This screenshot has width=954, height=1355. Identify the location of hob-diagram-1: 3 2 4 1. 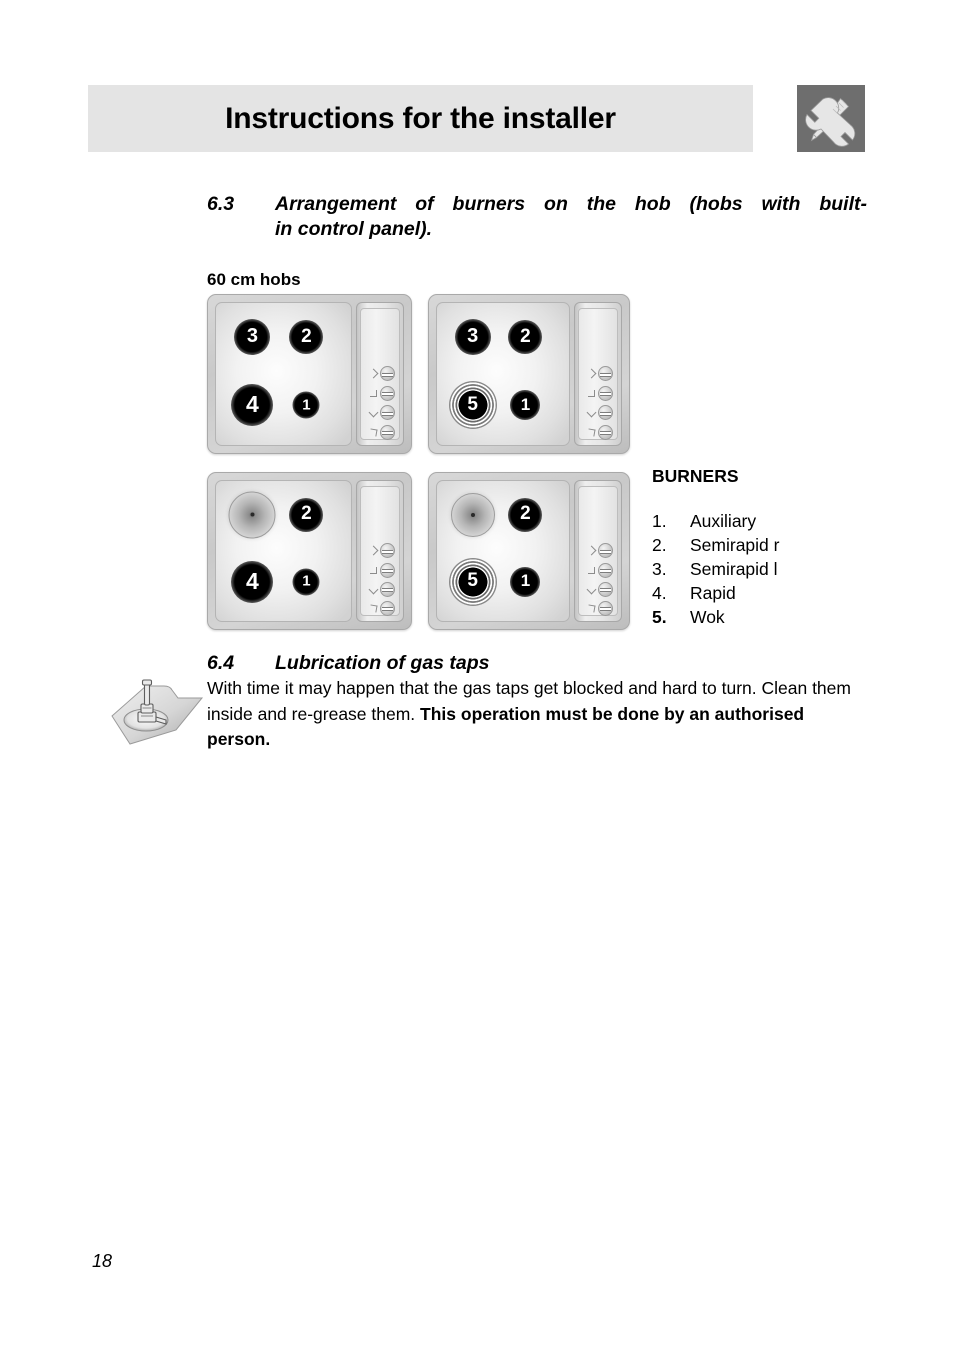
(309, 374).